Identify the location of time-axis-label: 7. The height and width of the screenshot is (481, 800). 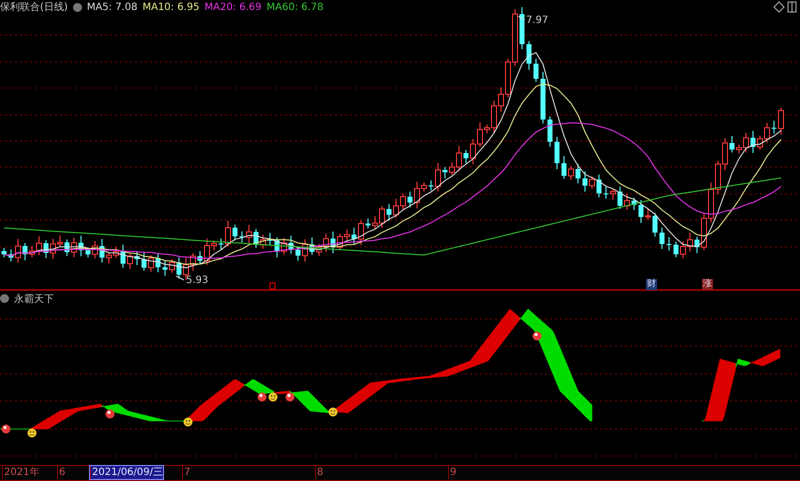
(186, 473).